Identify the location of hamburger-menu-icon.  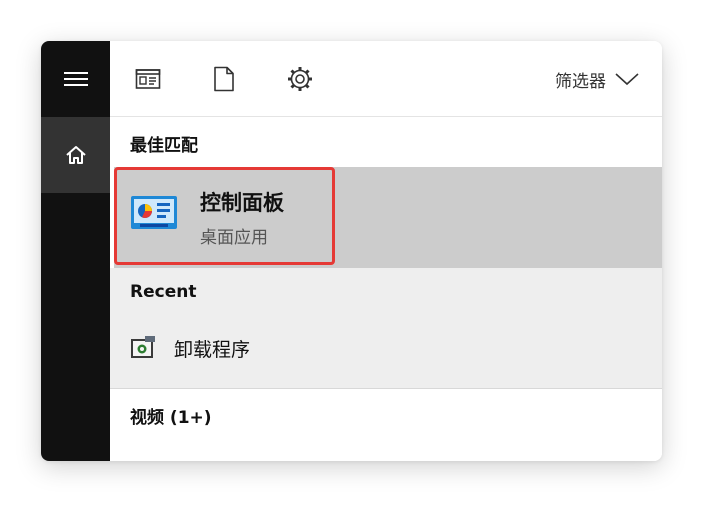
(75, 79).